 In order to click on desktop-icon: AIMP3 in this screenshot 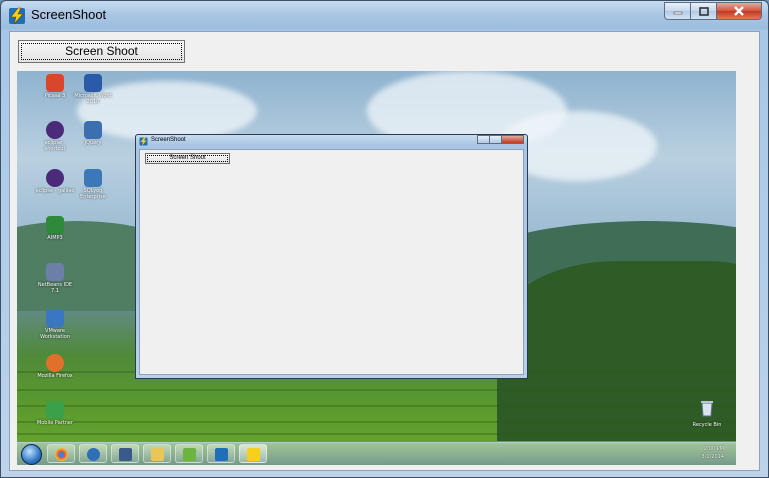, I will do `click(55, 228)`.